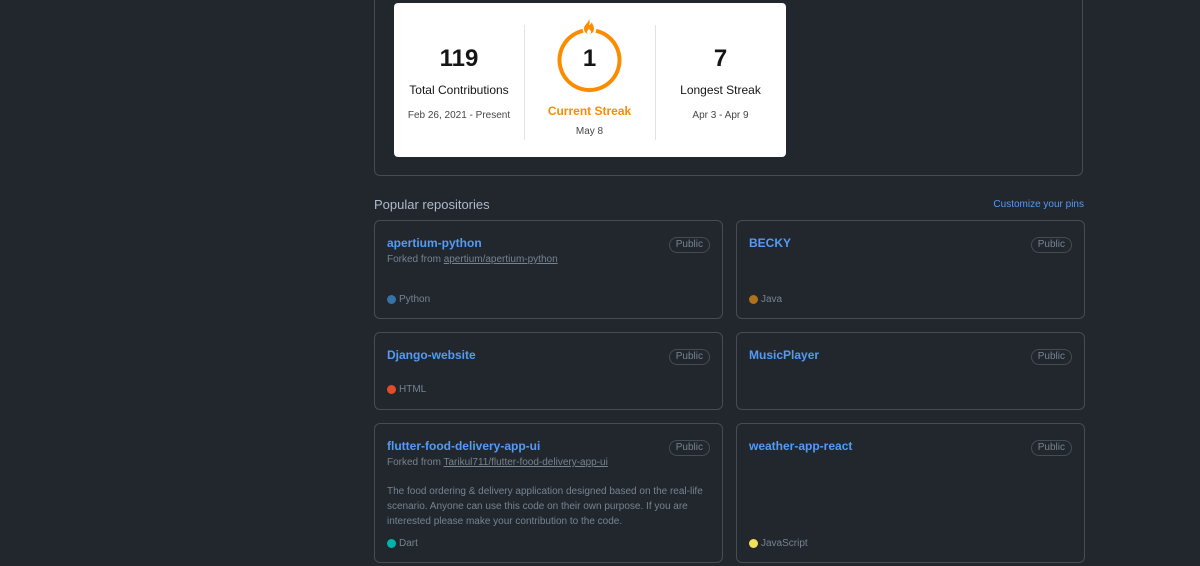  Describe the element at coordinates (720, 58) in the screenshot. I see `longest-streak-value: 7` at that location.